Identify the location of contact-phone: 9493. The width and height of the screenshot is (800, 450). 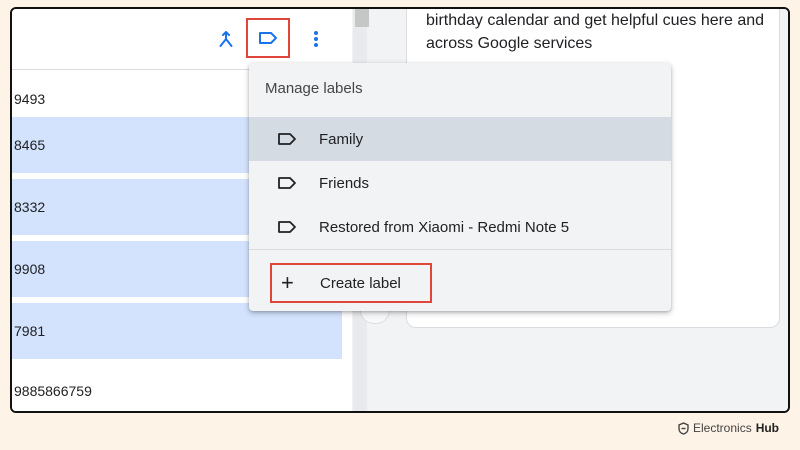
(30, 99).